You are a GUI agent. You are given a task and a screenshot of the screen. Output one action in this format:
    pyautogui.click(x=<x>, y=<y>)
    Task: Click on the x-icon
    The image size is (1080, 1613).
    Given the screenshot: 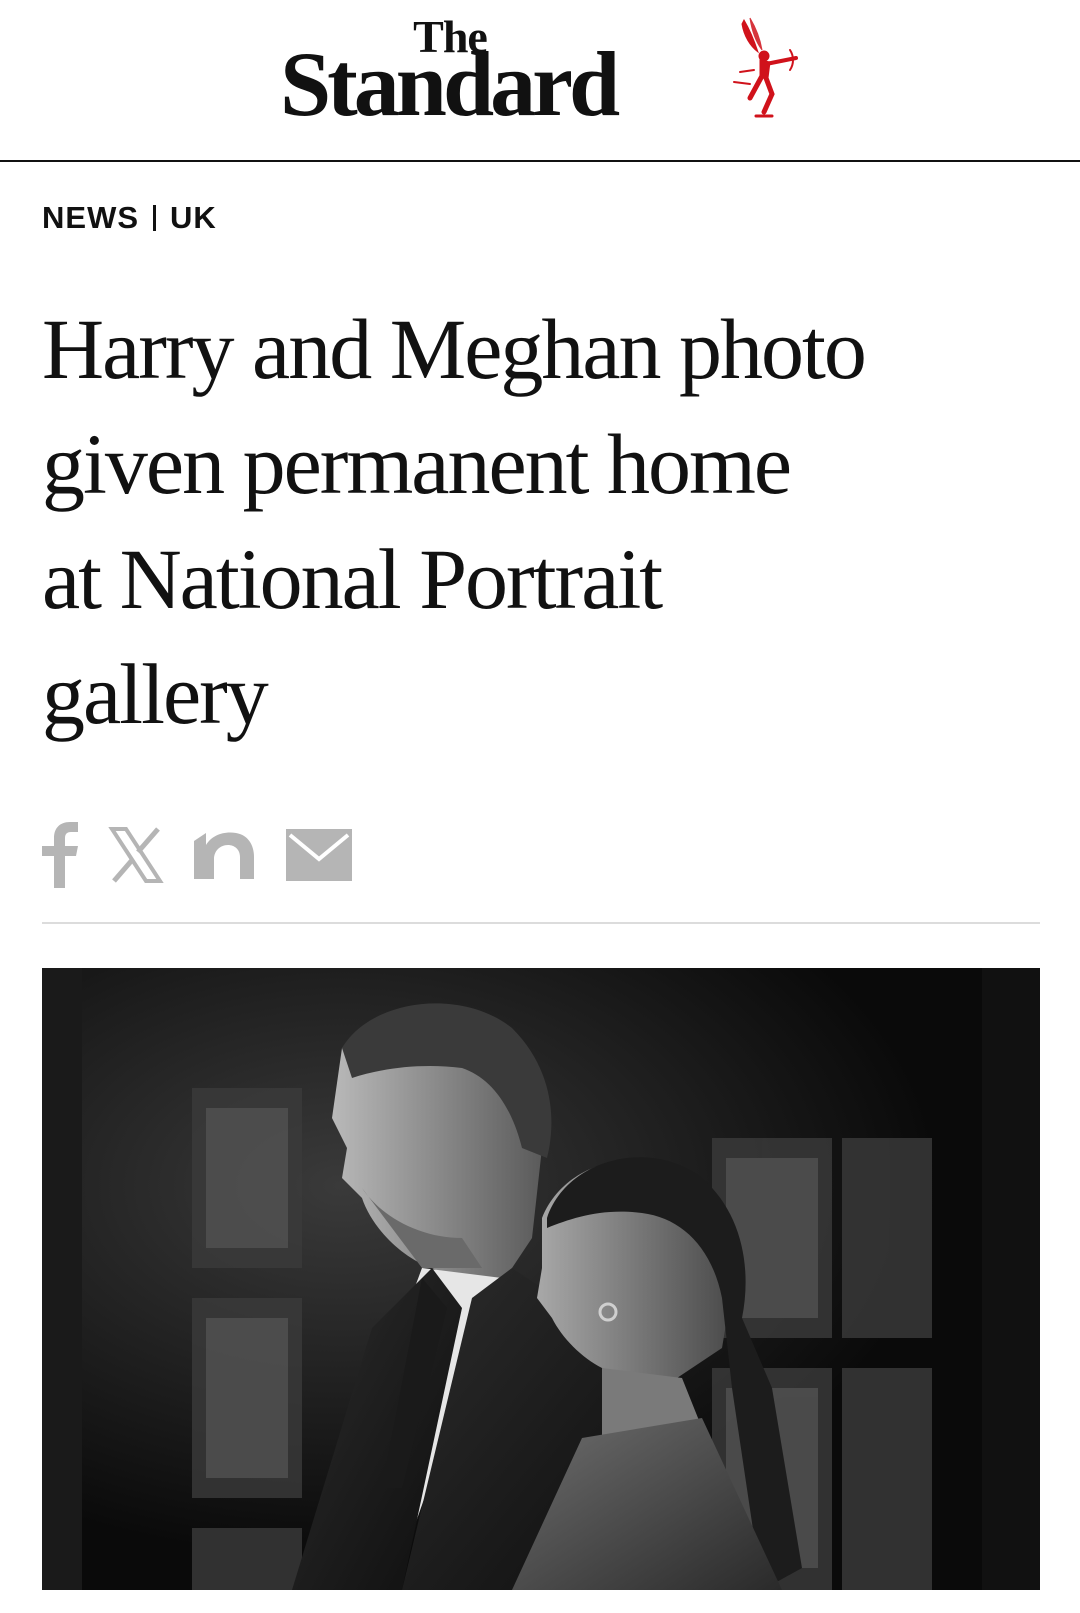 What is the action you would take?
    pyautogui.click(x=136, y=855)
    